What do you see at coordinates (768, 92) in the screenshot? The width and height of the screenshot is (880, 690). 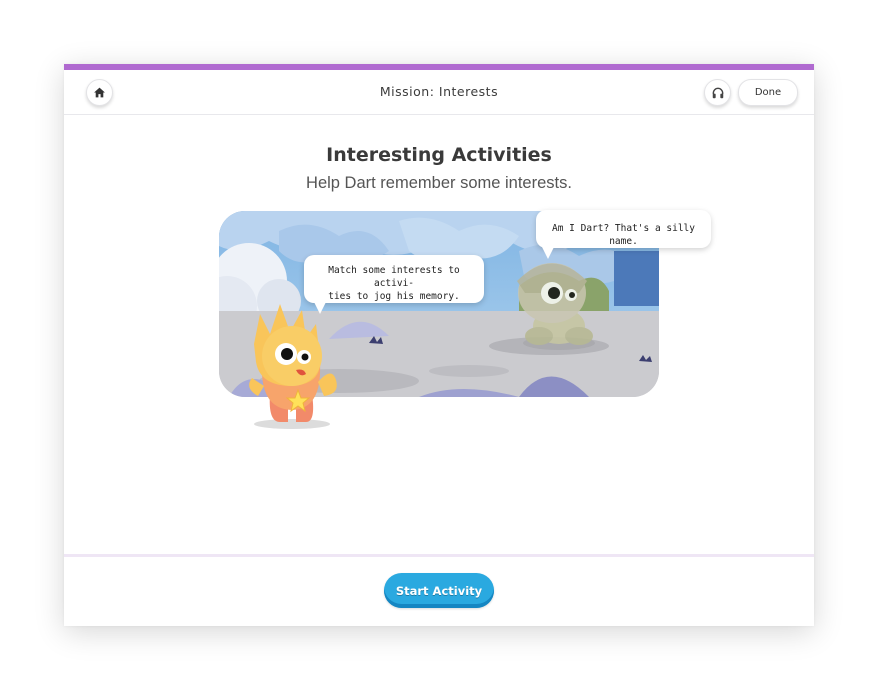 I see `done-button: Done` at bounding box center [768, 92].